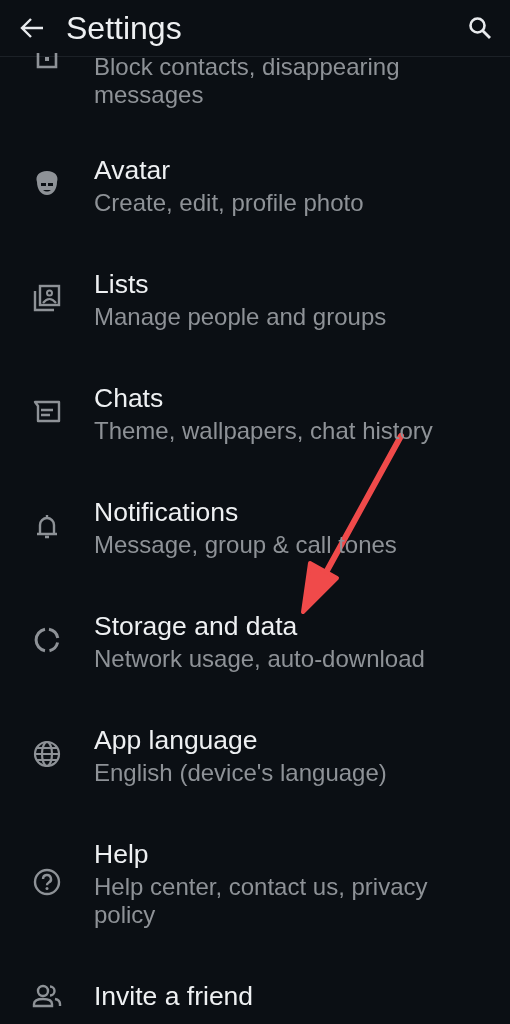 The width and height of the screenshot is (510, 1024). What do you see at coordinates (480, 28) in the screenshot?
I see `search-icon` at bounding box center [480, 28].